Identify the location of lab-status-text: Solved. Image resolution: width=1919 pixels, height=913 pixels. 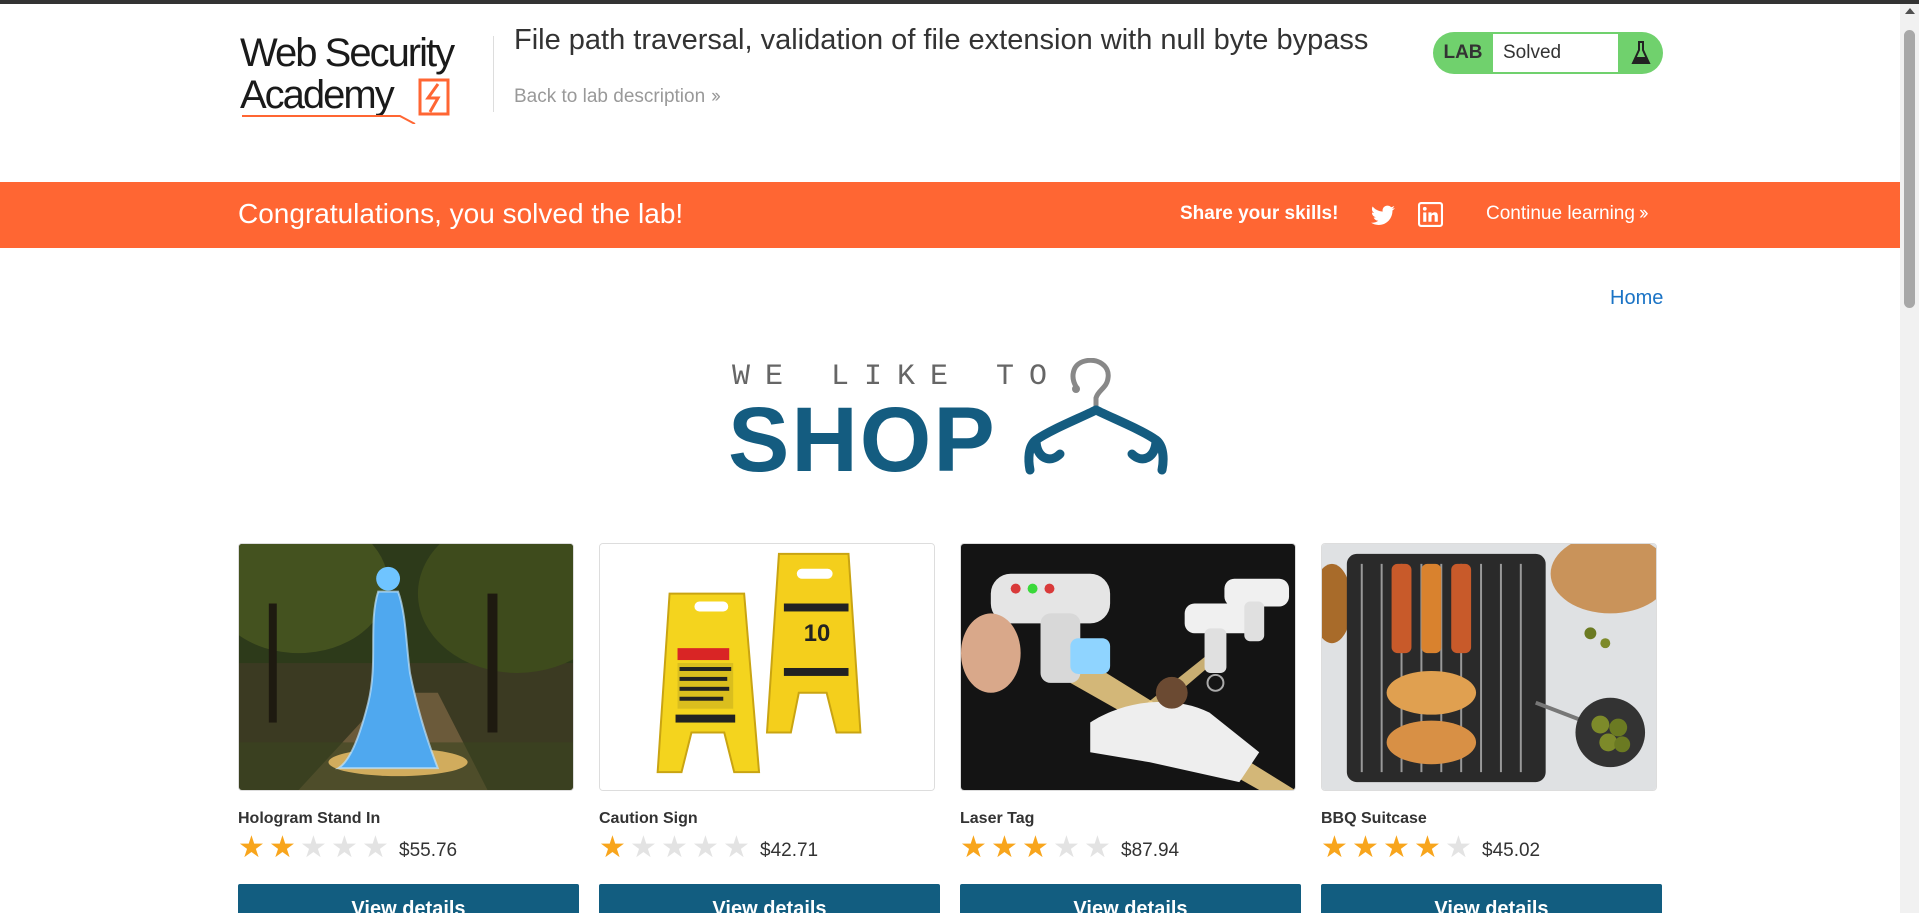
(1555, 53).